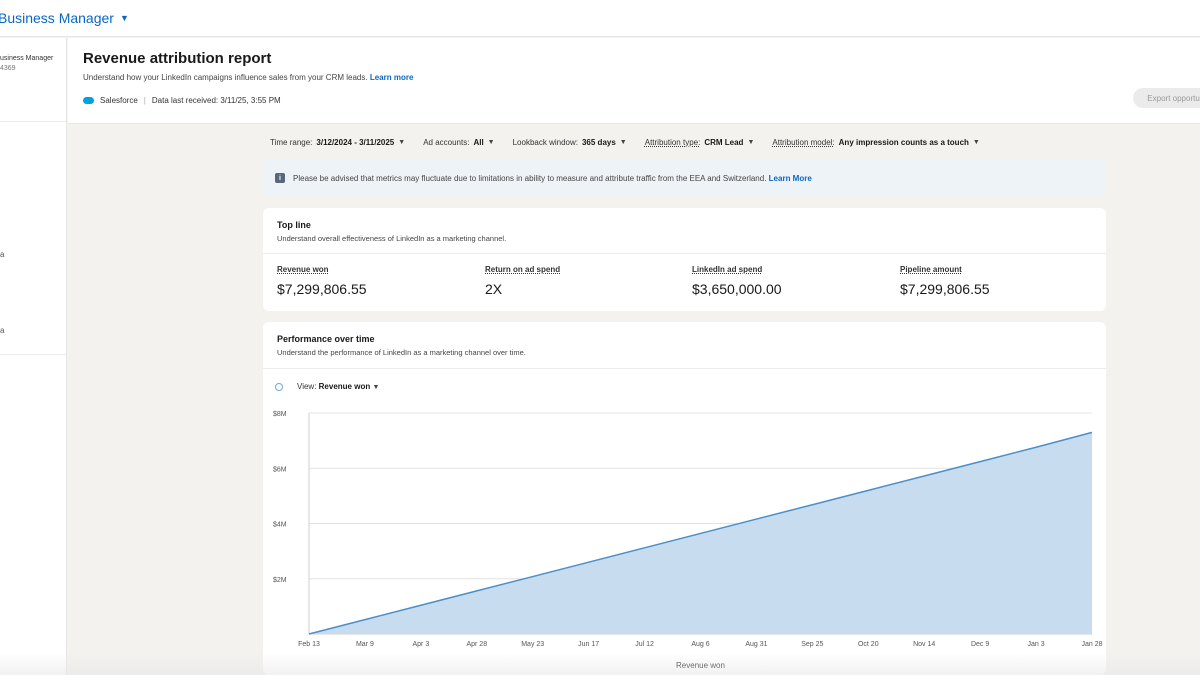 The width and height of the screenshot is (1200, 675). I want to click on metric-label: LinkedIn ad spend, so click(737, 269).